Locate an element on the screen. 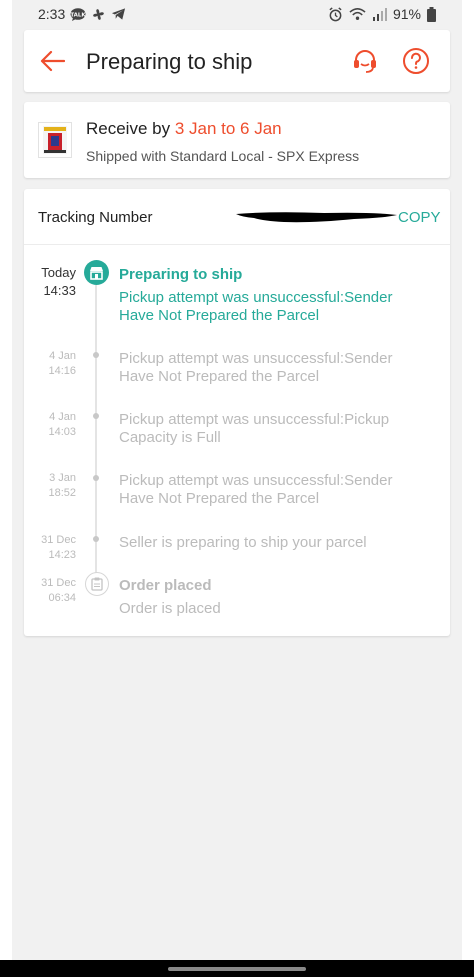  event-line-1: Order is placed is located at coordinates (170, 608).